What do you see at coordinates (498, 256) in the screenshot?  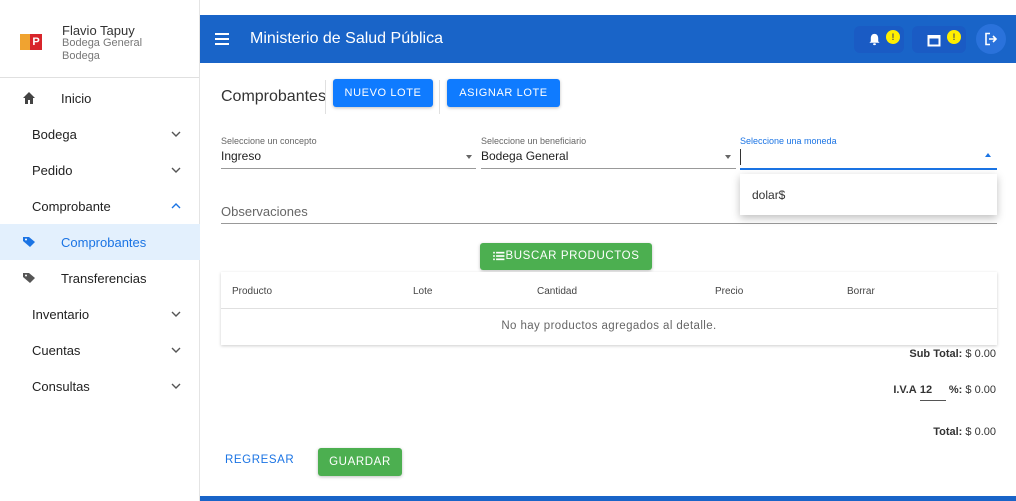 I see `list-icon` at bounding box center [498, 256].